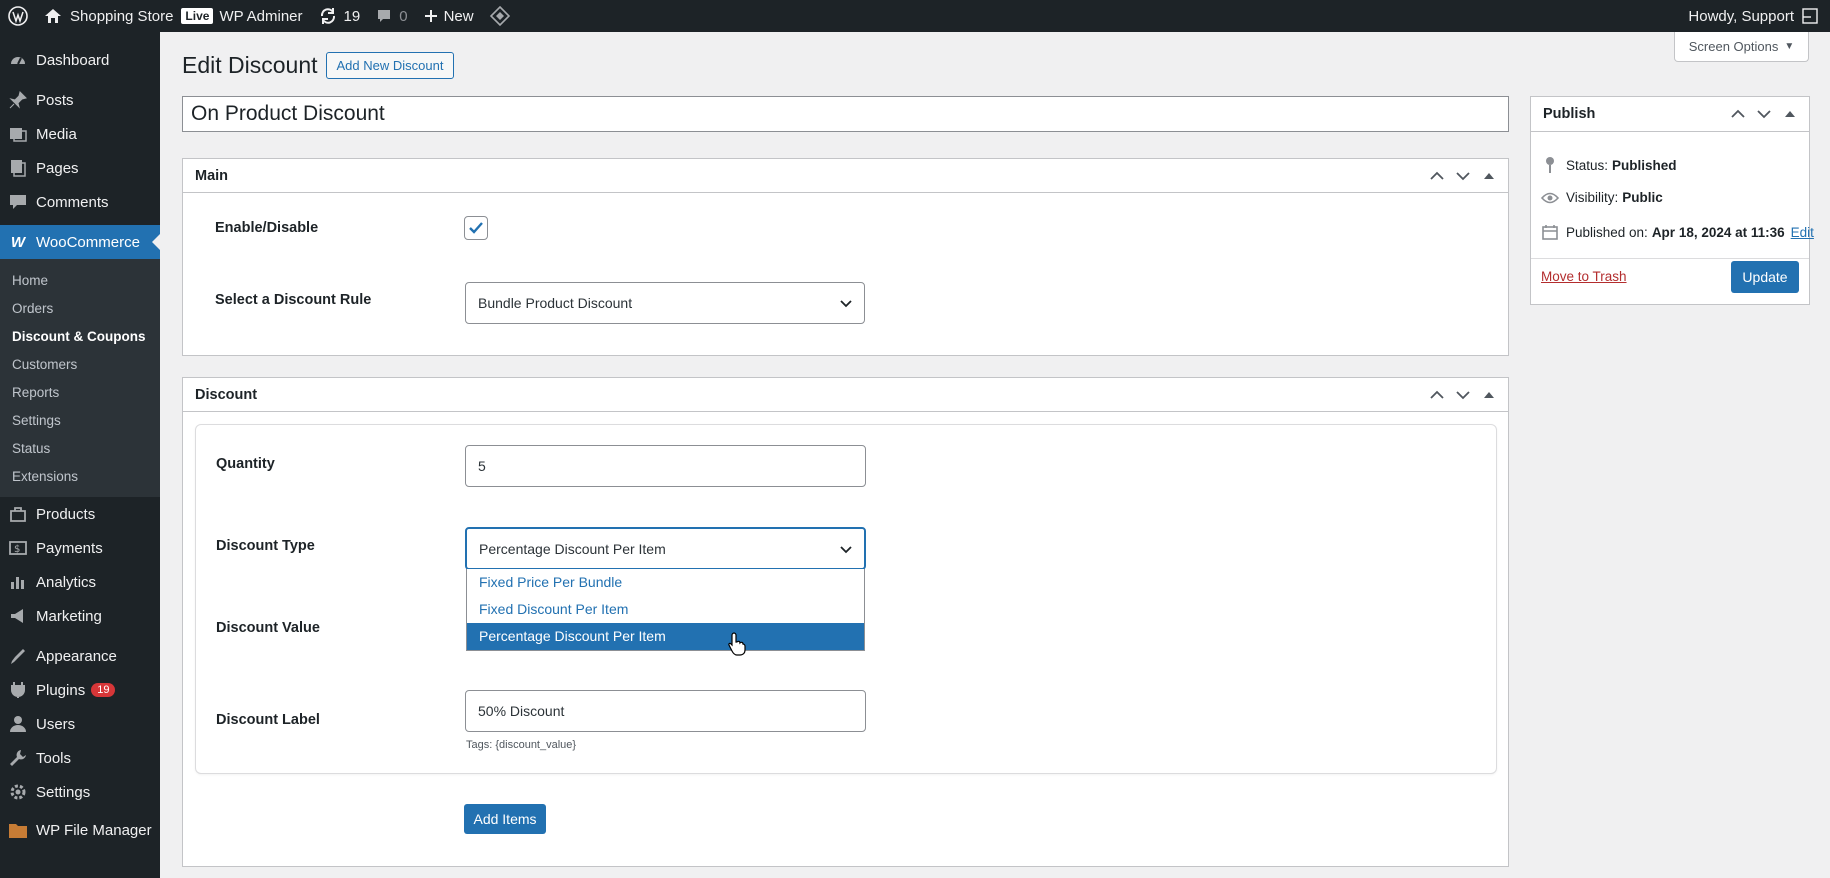 Image resolution: width=1830 pixels, height=878 pixels. I want to click on products-icon, so click(18, 514).